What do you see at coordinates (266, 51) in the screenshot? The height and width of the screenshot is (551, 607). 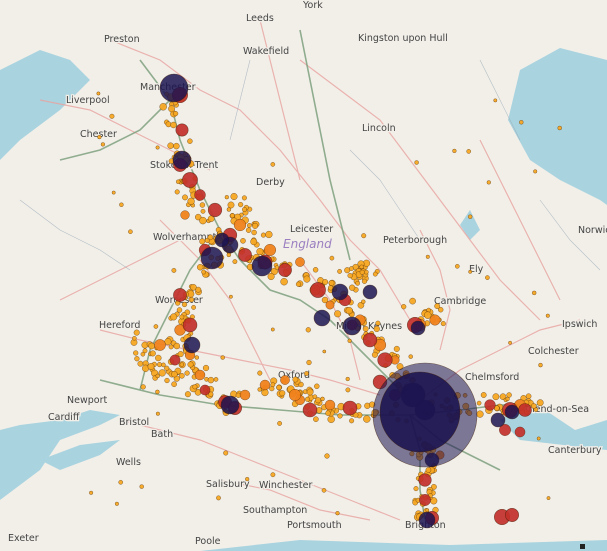 I see `city-label-wakefield: Wakefield` at bounding box center [266, 51].